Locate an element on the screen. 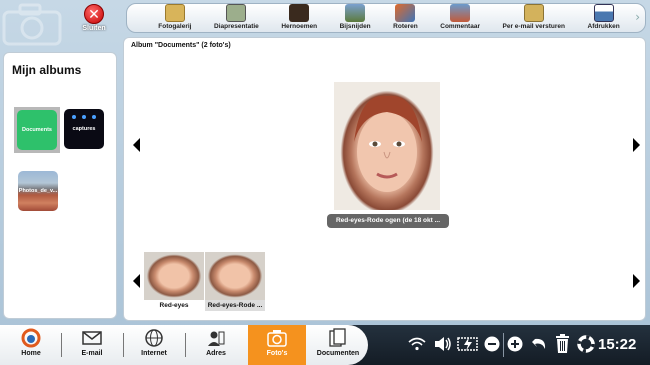 The image size is (650, 365). documents-label: Documenten is located at coordinates (338, 353).